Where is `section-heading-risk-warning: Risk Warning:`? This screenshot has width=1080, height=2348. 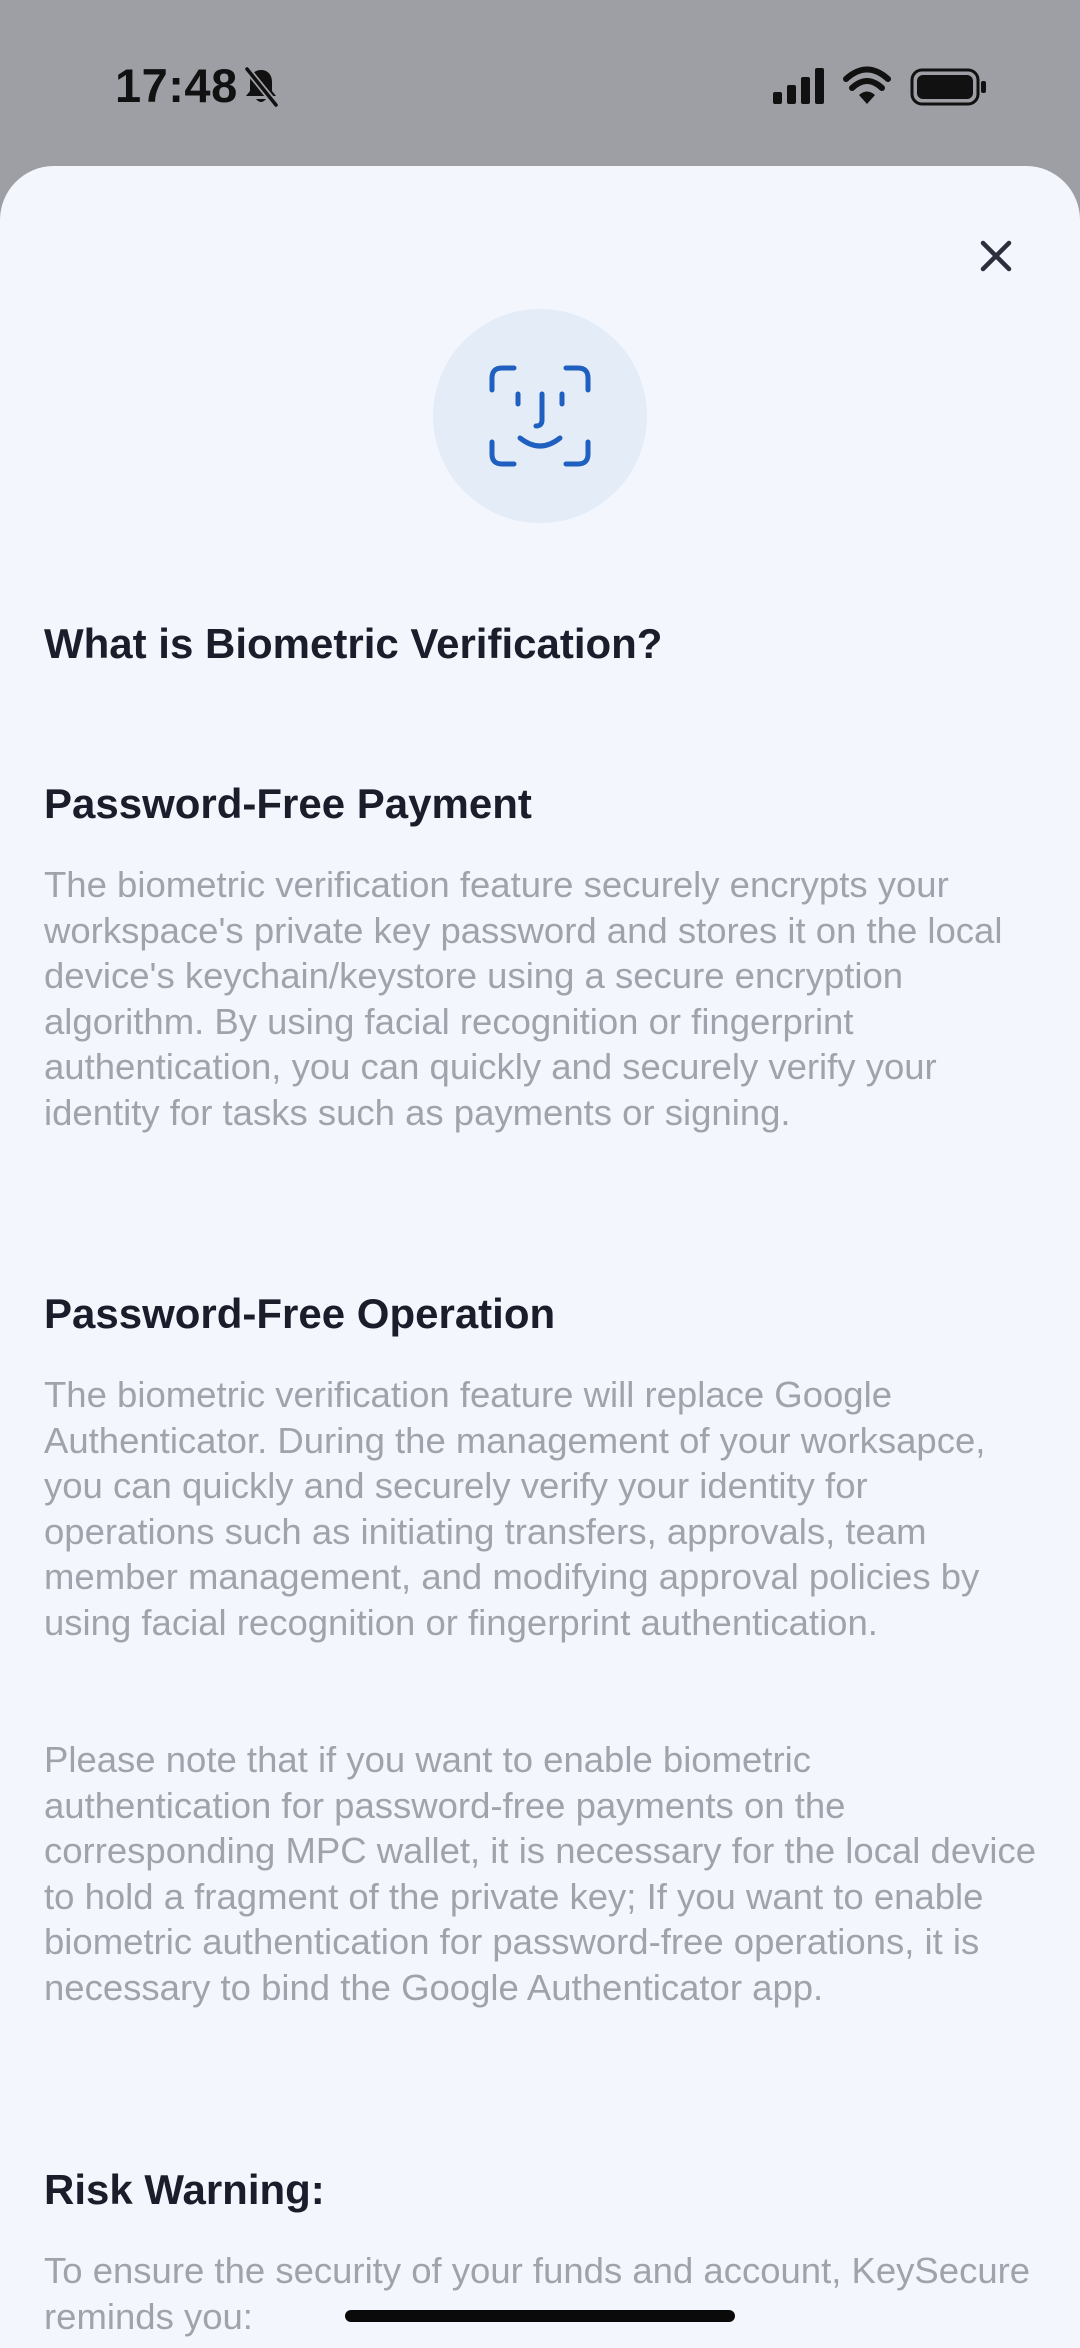
section-heading-risk-warning: Risk Warning: is located at coordinates (184, 2189).